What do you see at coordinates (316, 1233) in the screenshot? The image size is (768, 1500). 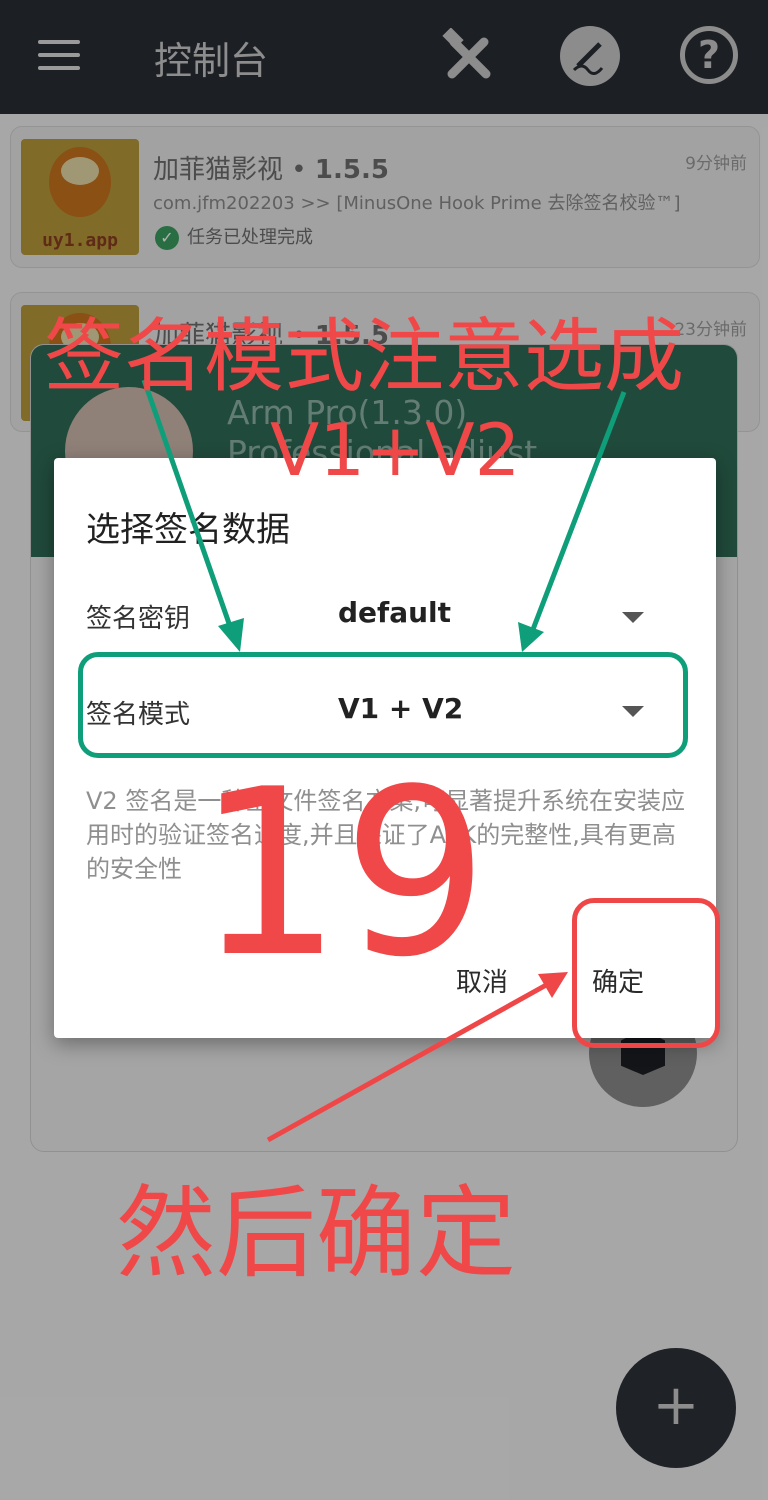 I see `annotation-text-bottom: 然后确定` at bounding box center [316, 1233].